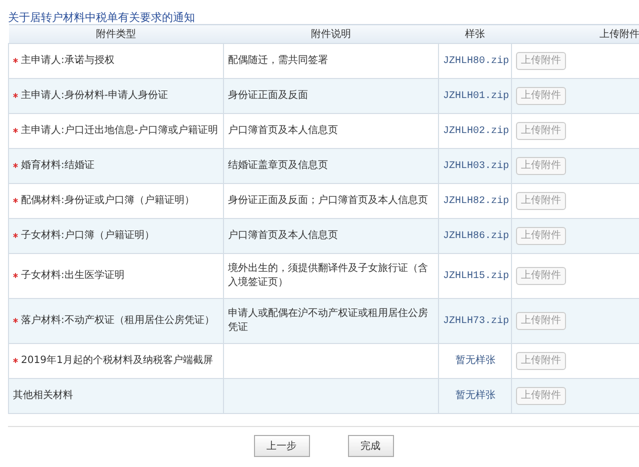 This screenshot has height=467, width=639. I want to click on table-cell: 其他相关材料, so click(116, 396).